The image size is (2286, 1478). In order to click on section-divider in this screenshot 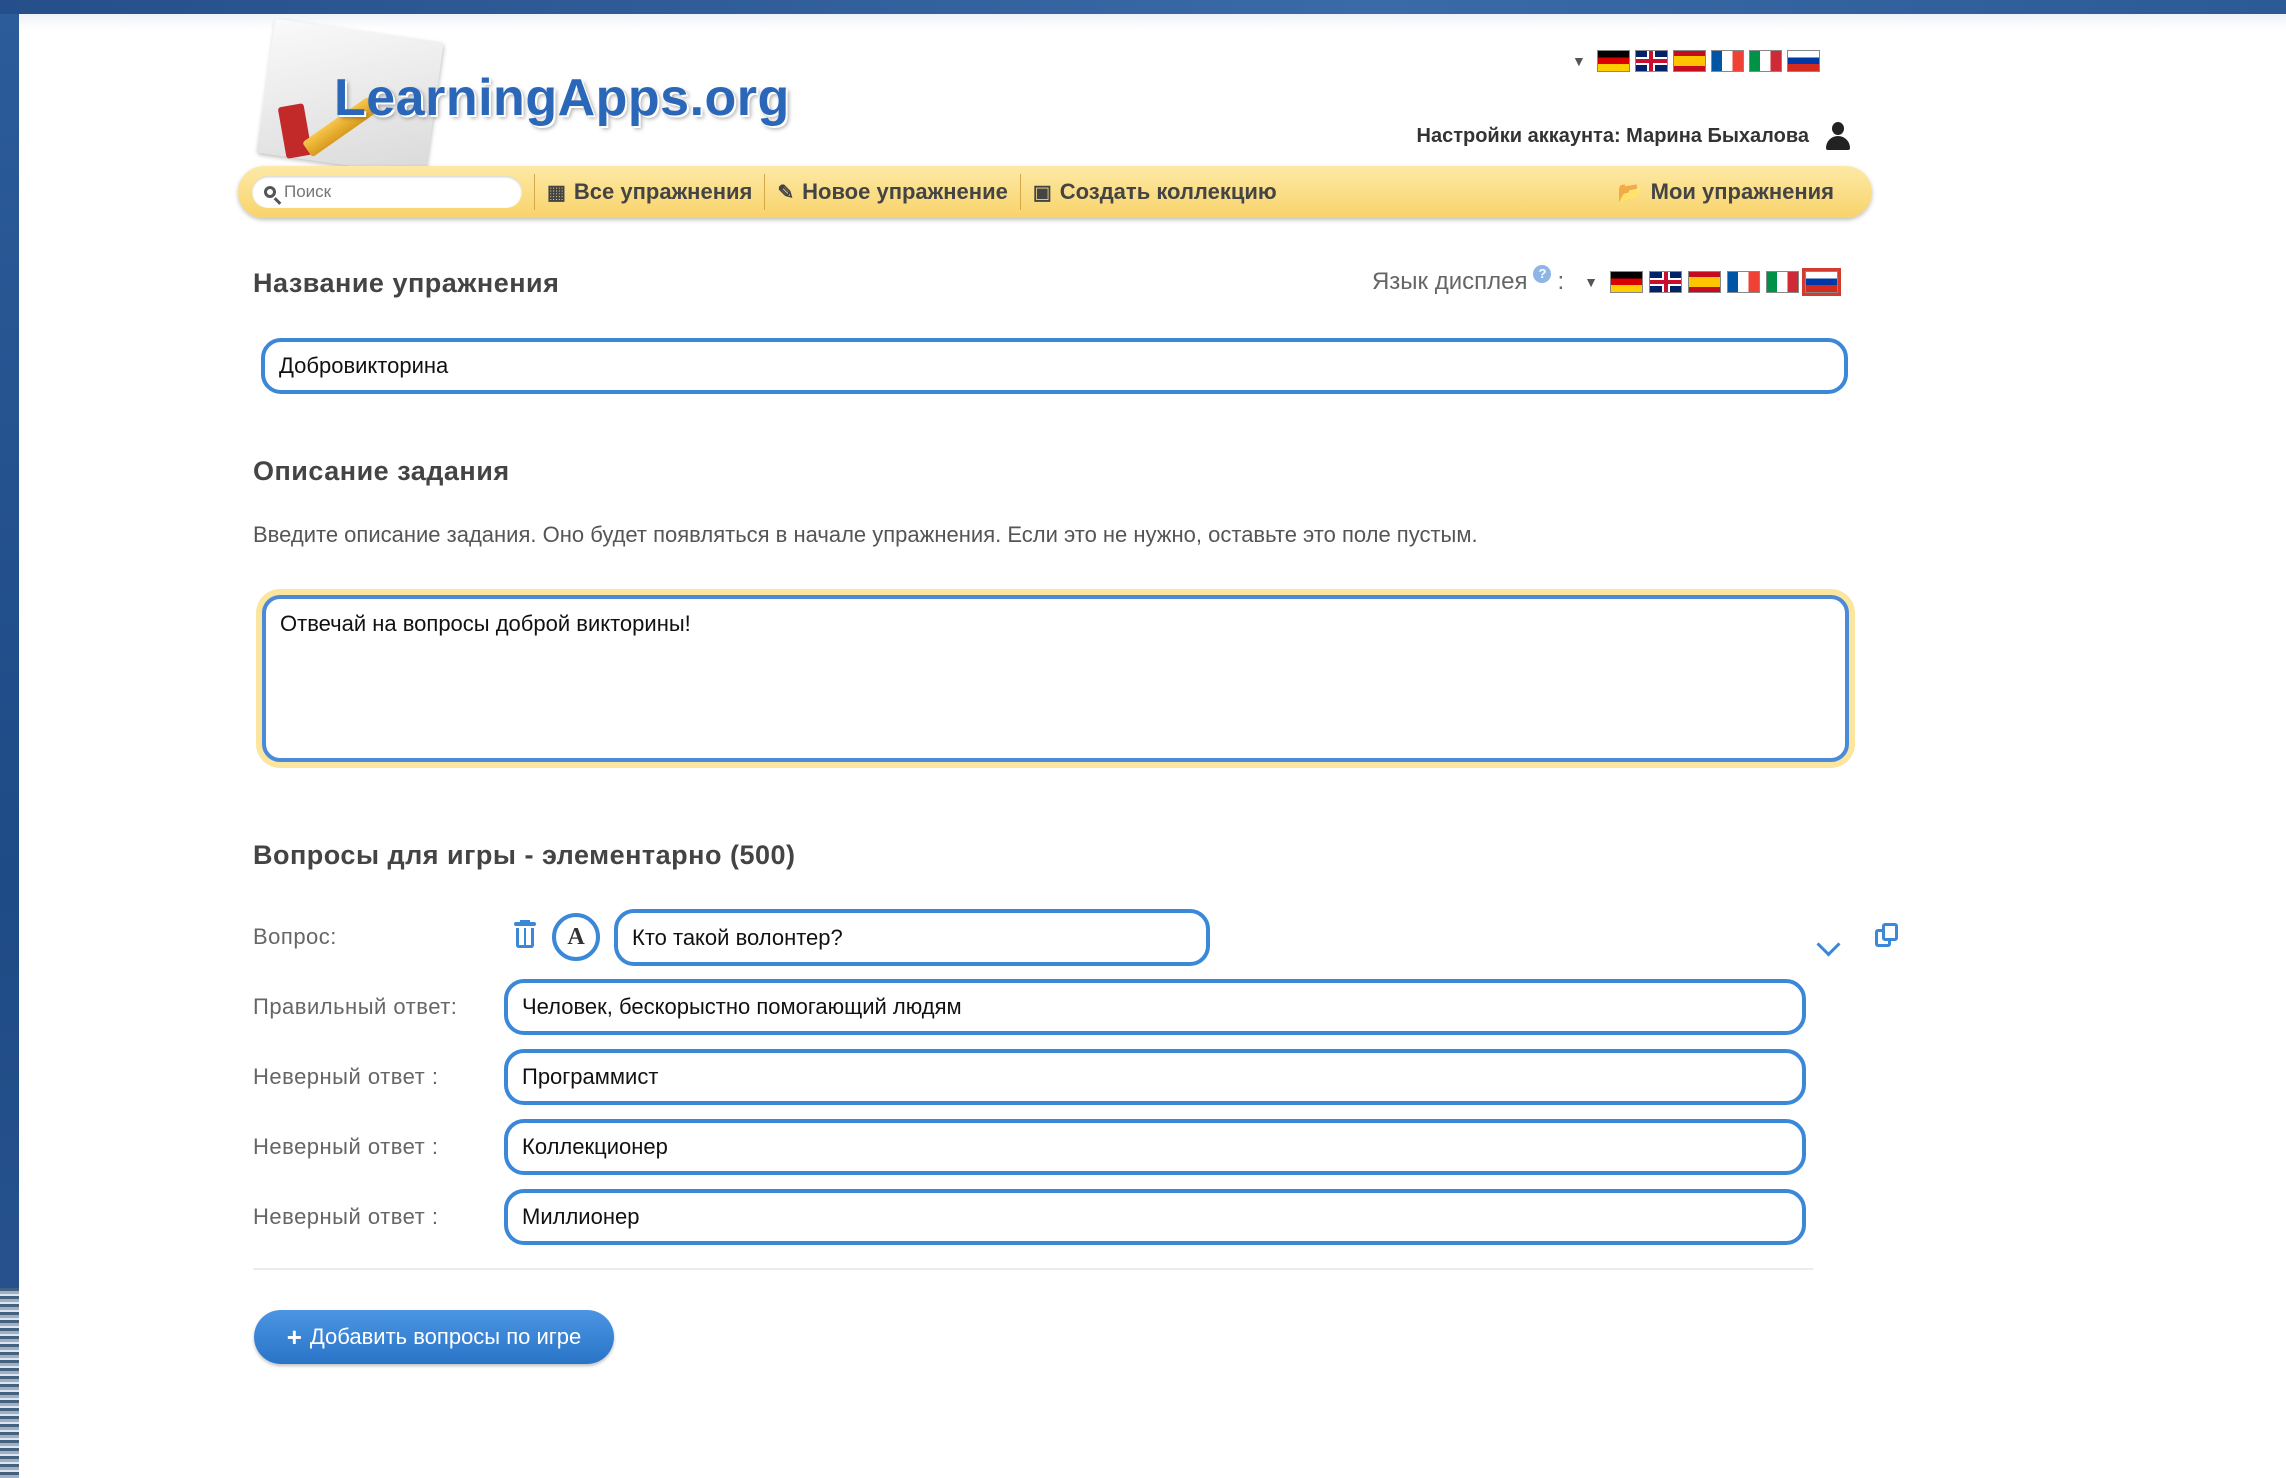, I will do `click(1033, 1269)`.